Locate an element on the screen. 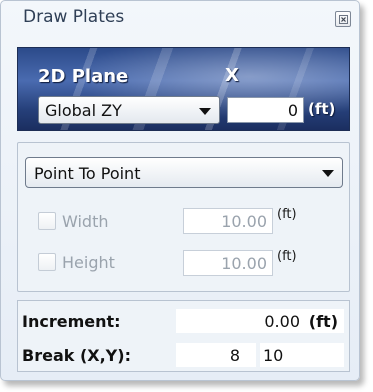 The image size is (373, 392). increment-unit-label: (ft) is located at coordinates (323, 321).